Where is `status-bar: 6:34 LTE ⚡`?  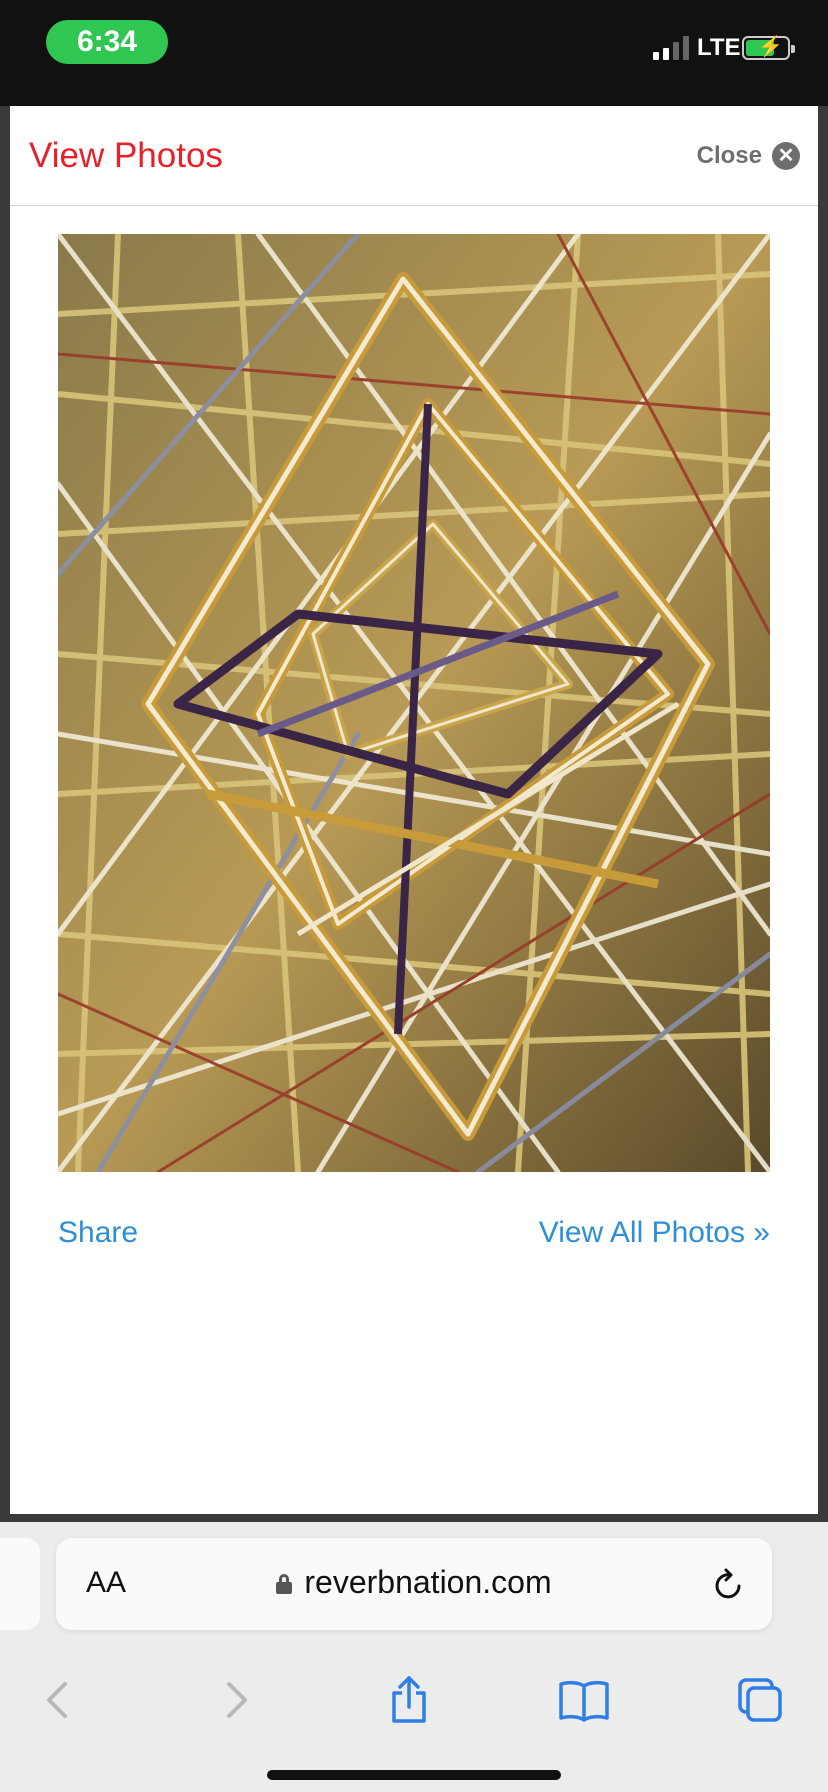 status-bar: 6:34 LTE ⚡ is located at coordinates (414, 53).